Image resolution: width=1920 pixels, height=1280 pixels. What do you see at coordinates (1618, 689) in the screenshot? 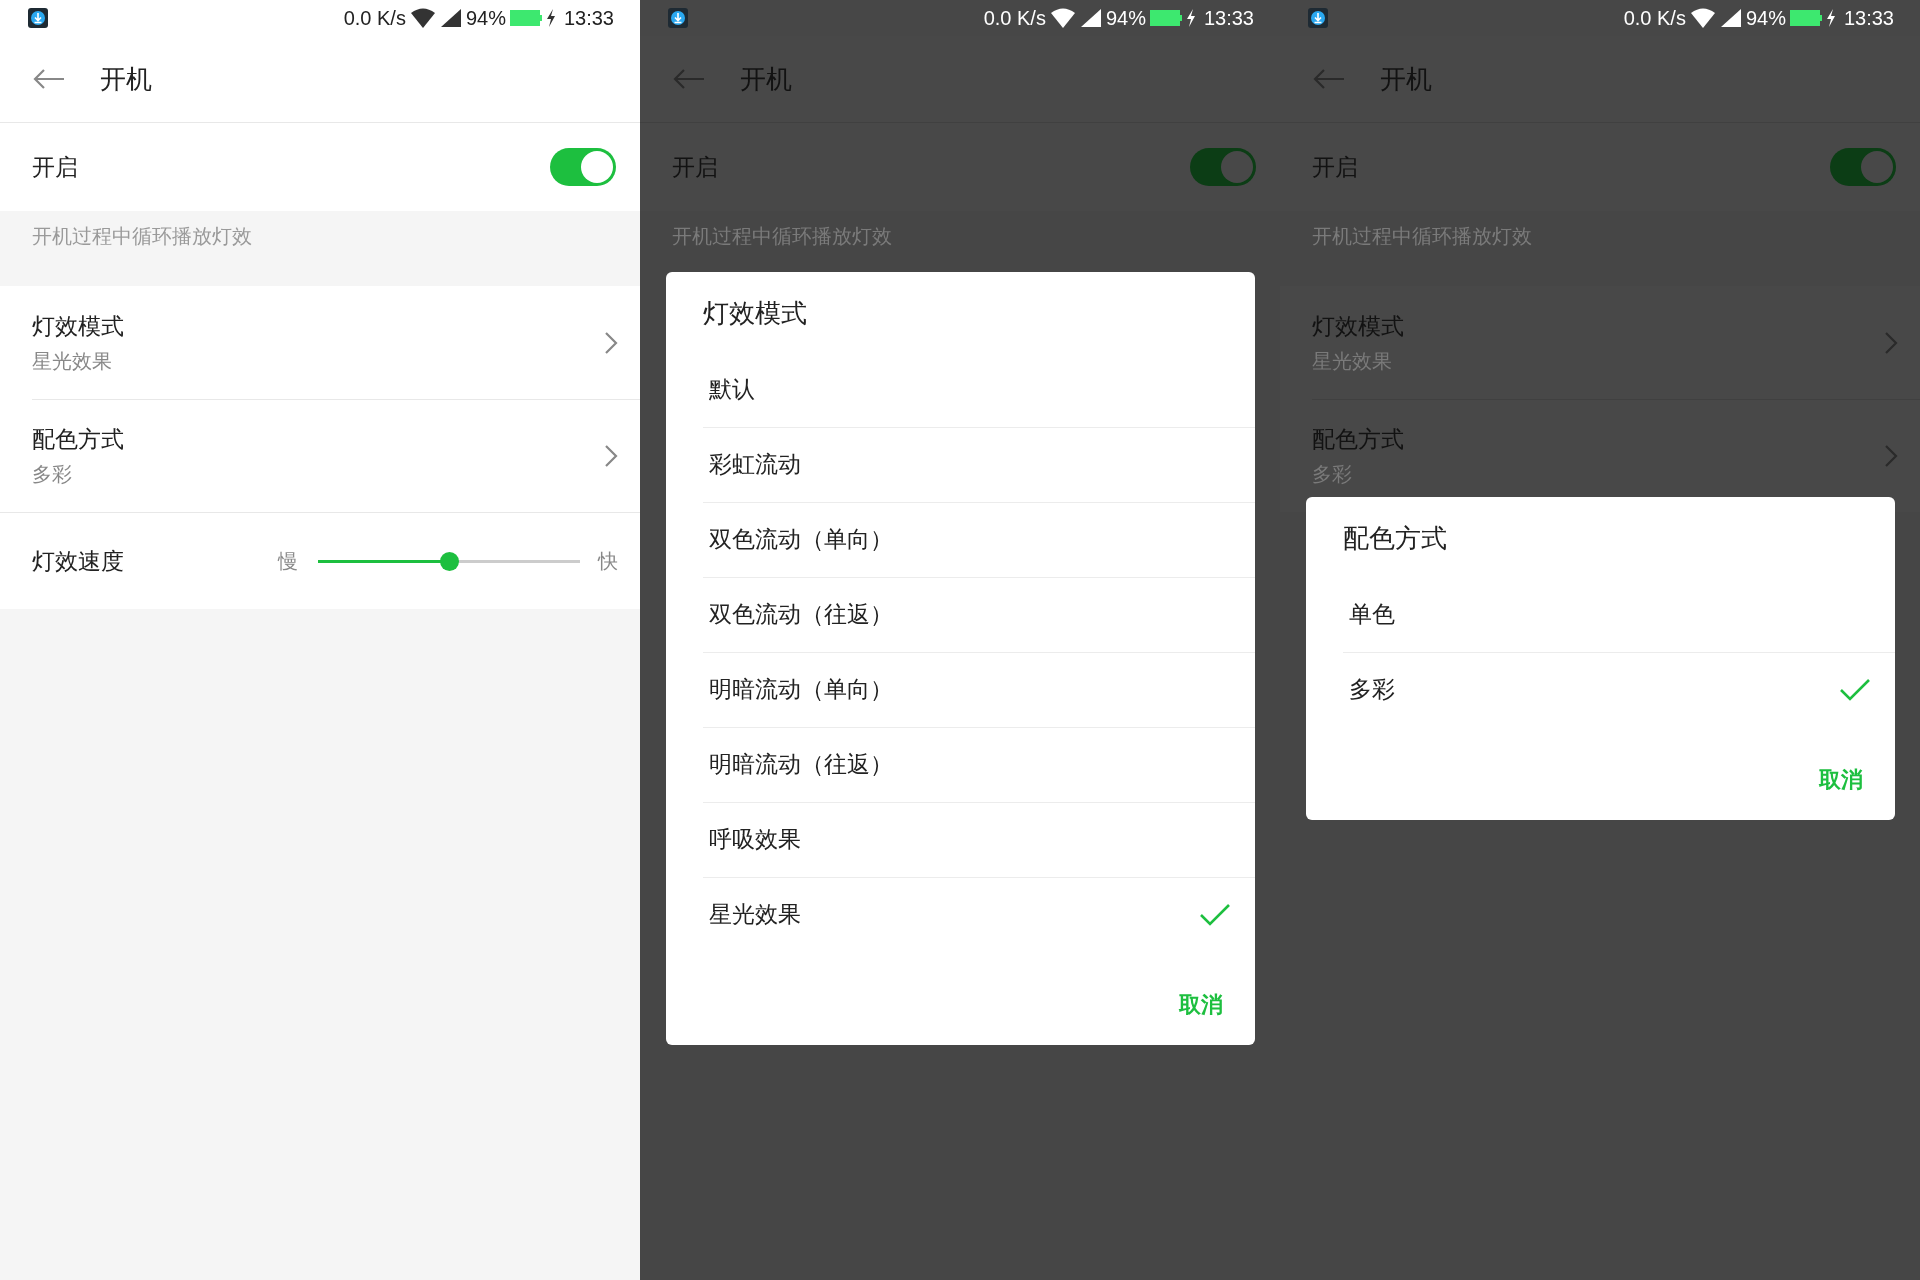
I see `dialog-option: 多彩` at bounding box center [1618, 689].